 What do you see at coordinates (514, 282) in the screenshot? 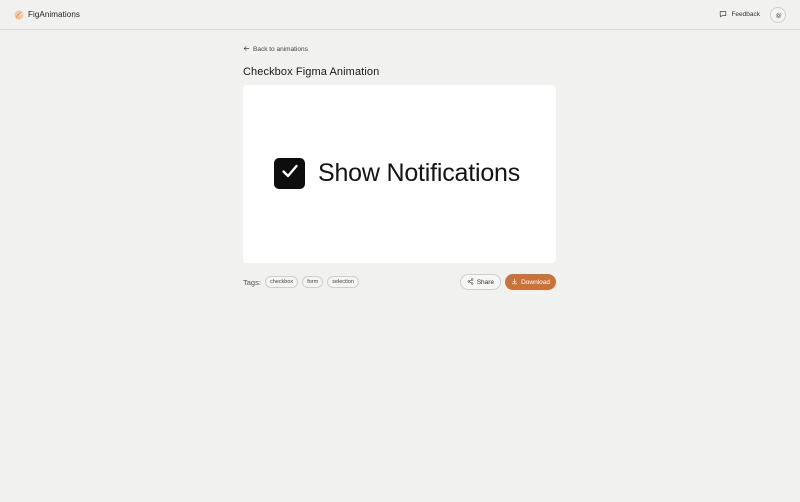
I see `download-icon` at bounding box center [514, 282].